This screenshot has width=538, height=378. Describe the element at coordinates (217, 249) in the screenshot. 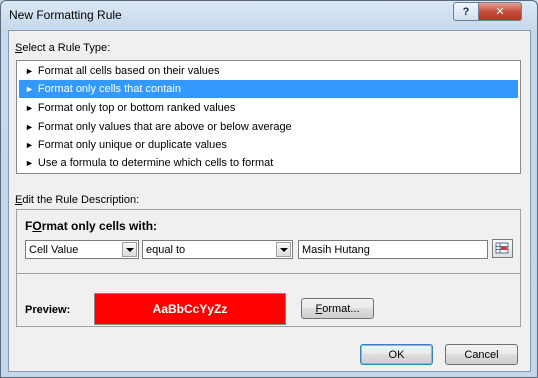

I see `operator-select: equal to` at that location.